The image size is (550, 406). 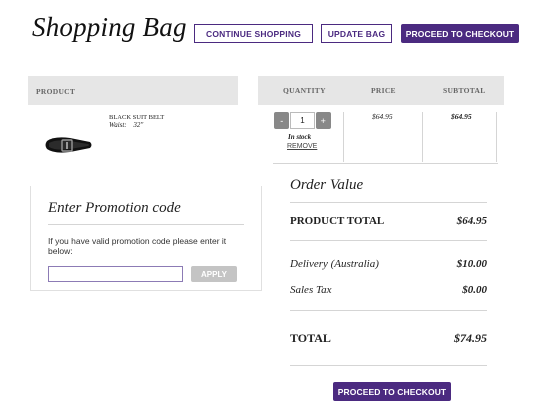 I want to click on stock-status: In stock, so click(x=300, y=137).